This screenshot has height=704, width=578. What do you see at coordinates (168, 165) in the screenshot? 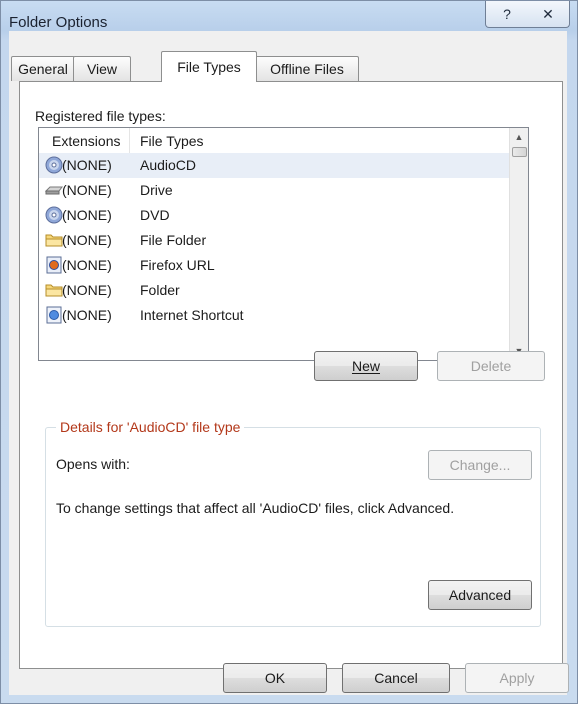
I see `file-type-cell: AudioCD` at bounding box center [168, 165].